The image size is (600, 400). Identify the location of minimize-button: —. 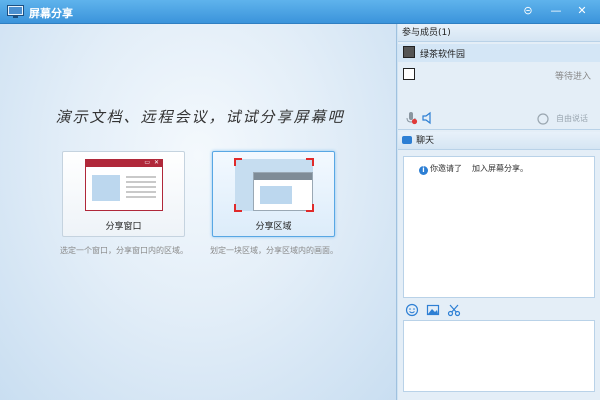
(556, 11).